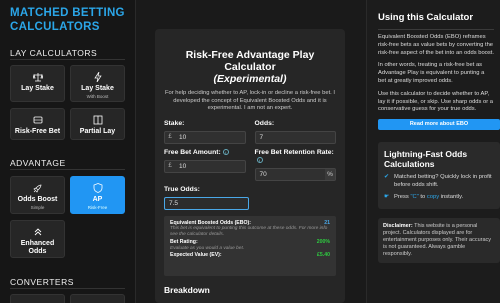 This screenshot has height=303, width=500. I want to click on ev-value: £5.40, so click(323, 254).